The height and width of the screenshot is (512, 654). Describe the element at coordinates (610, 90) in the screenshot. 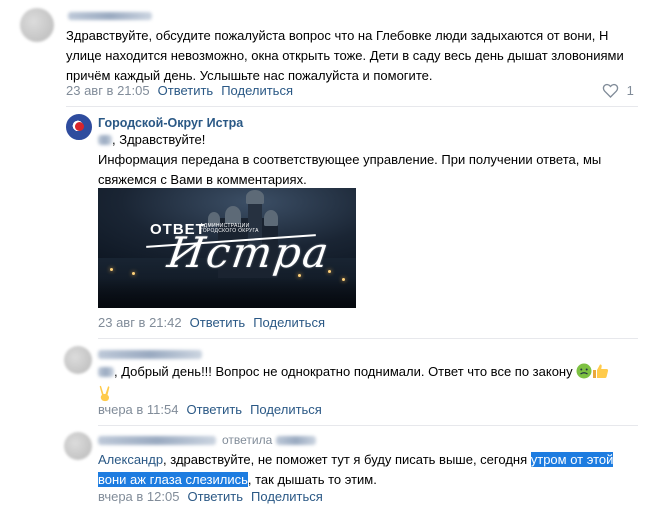

I see `heart-icon` at that location.